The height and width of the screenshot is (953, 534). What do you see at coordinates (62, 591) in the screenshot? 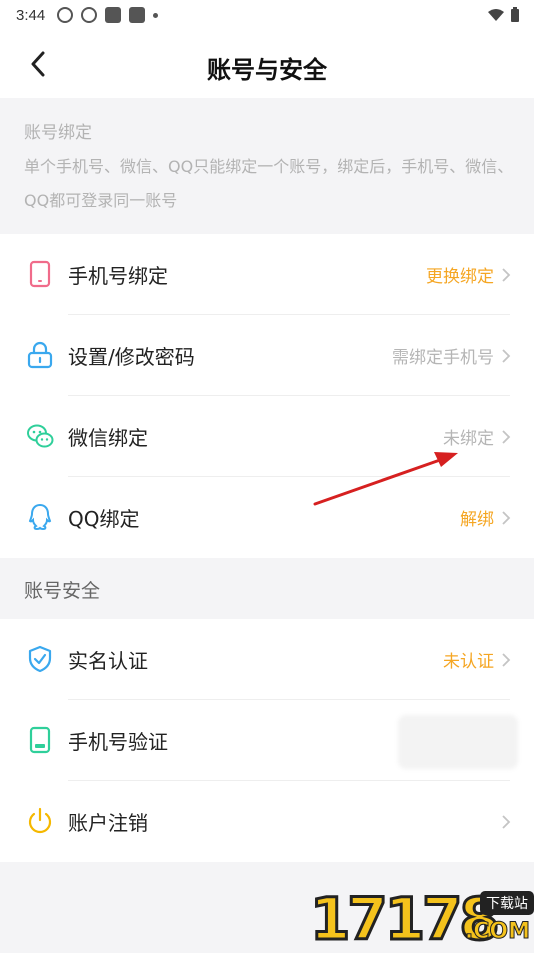
I see `security-section-title: 账号安全` at bounding box center [62, 591].